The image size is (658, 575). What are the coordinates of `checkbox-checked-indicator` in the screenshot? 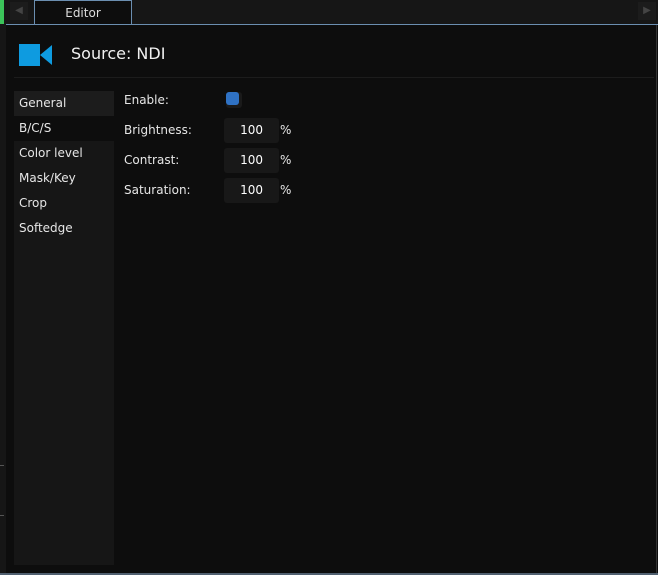 It's located at (232, 98).